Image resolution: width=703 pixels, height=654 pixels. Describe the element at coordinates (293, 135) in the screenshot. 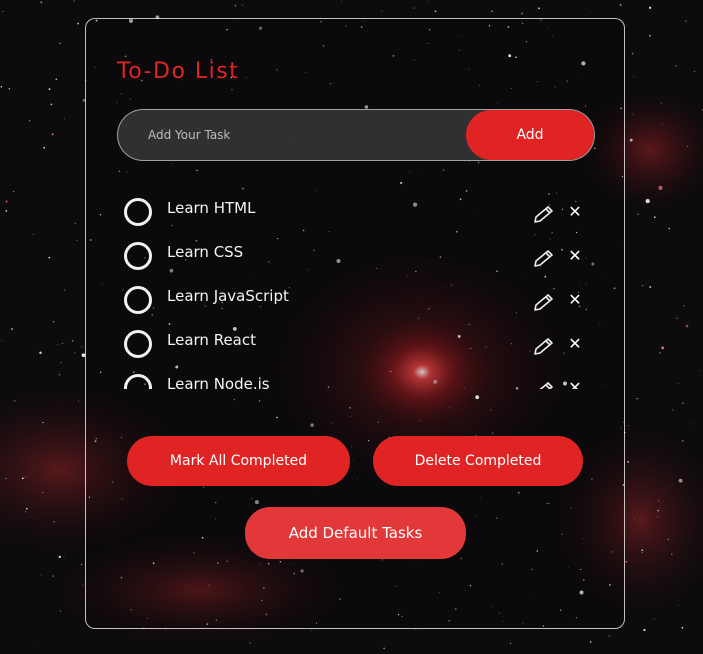

I see `task-input` at that location.